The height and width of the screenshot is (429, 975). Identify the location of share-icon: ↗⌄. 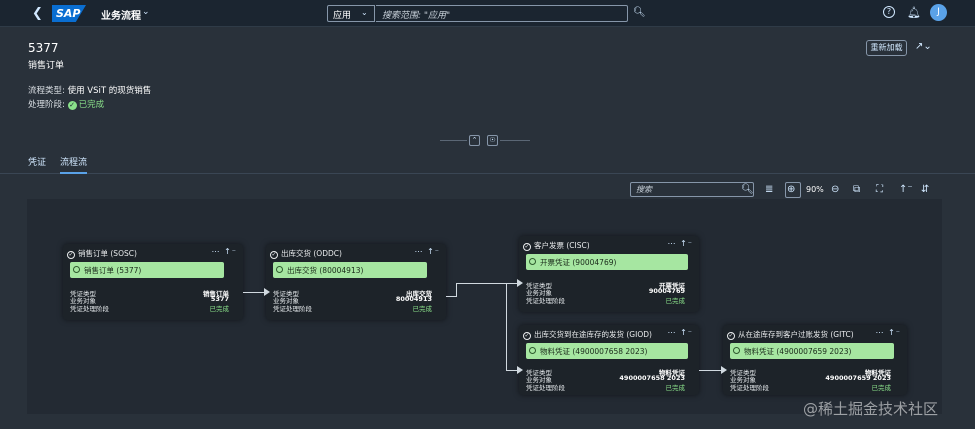
(923, 46).